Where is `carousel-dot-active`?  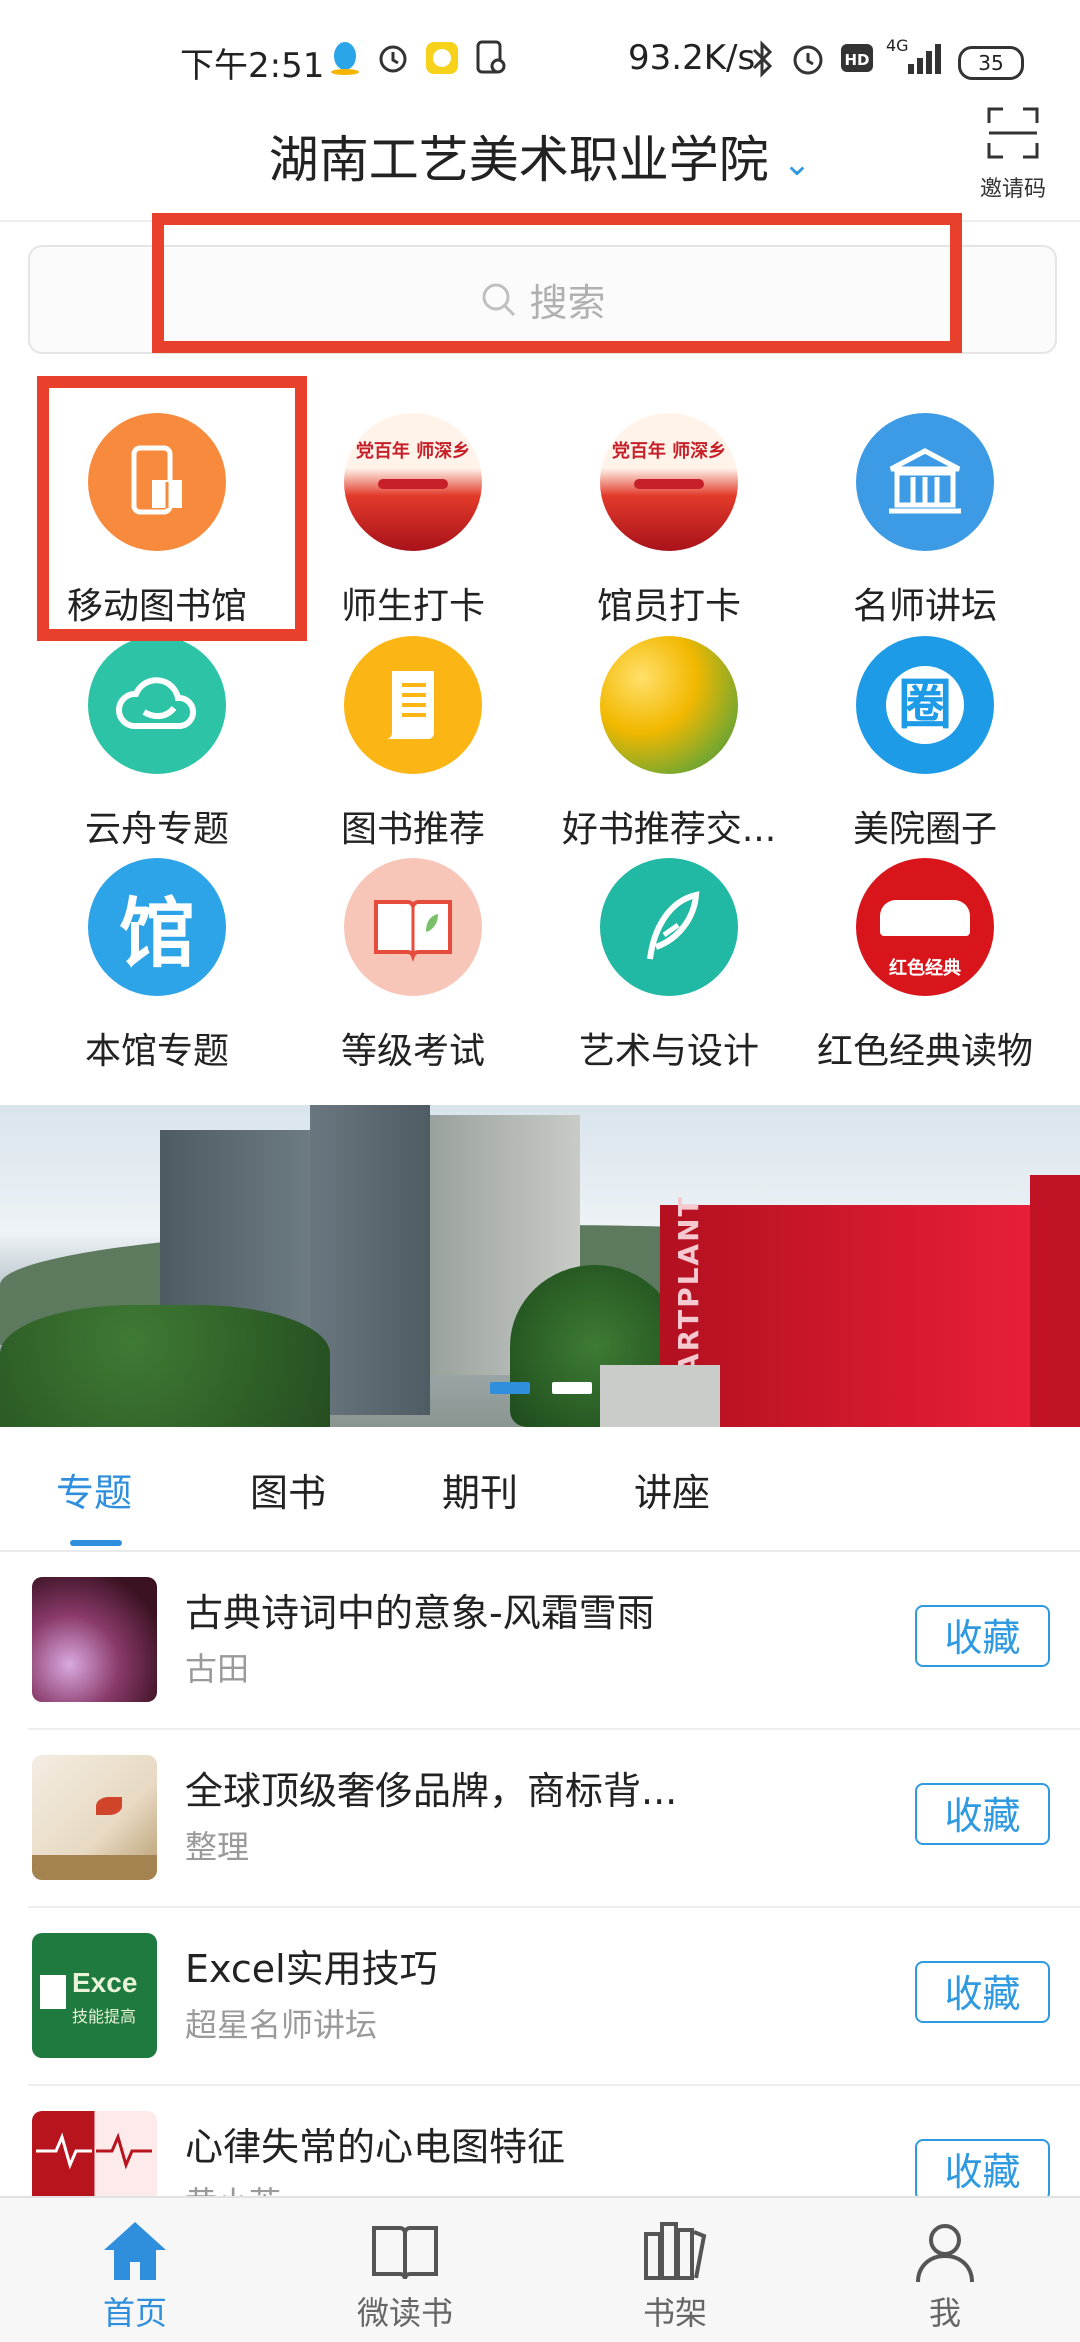
carousel-dot-active is located at coordinates (510, 1388).